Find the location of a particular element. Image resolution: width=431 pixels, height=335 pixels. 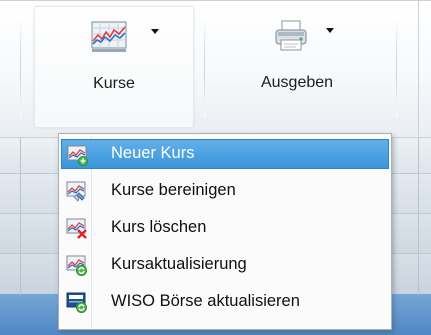

menu-item-kurs-loeschen: Kurs löschen is located at coordinates (225, 228).